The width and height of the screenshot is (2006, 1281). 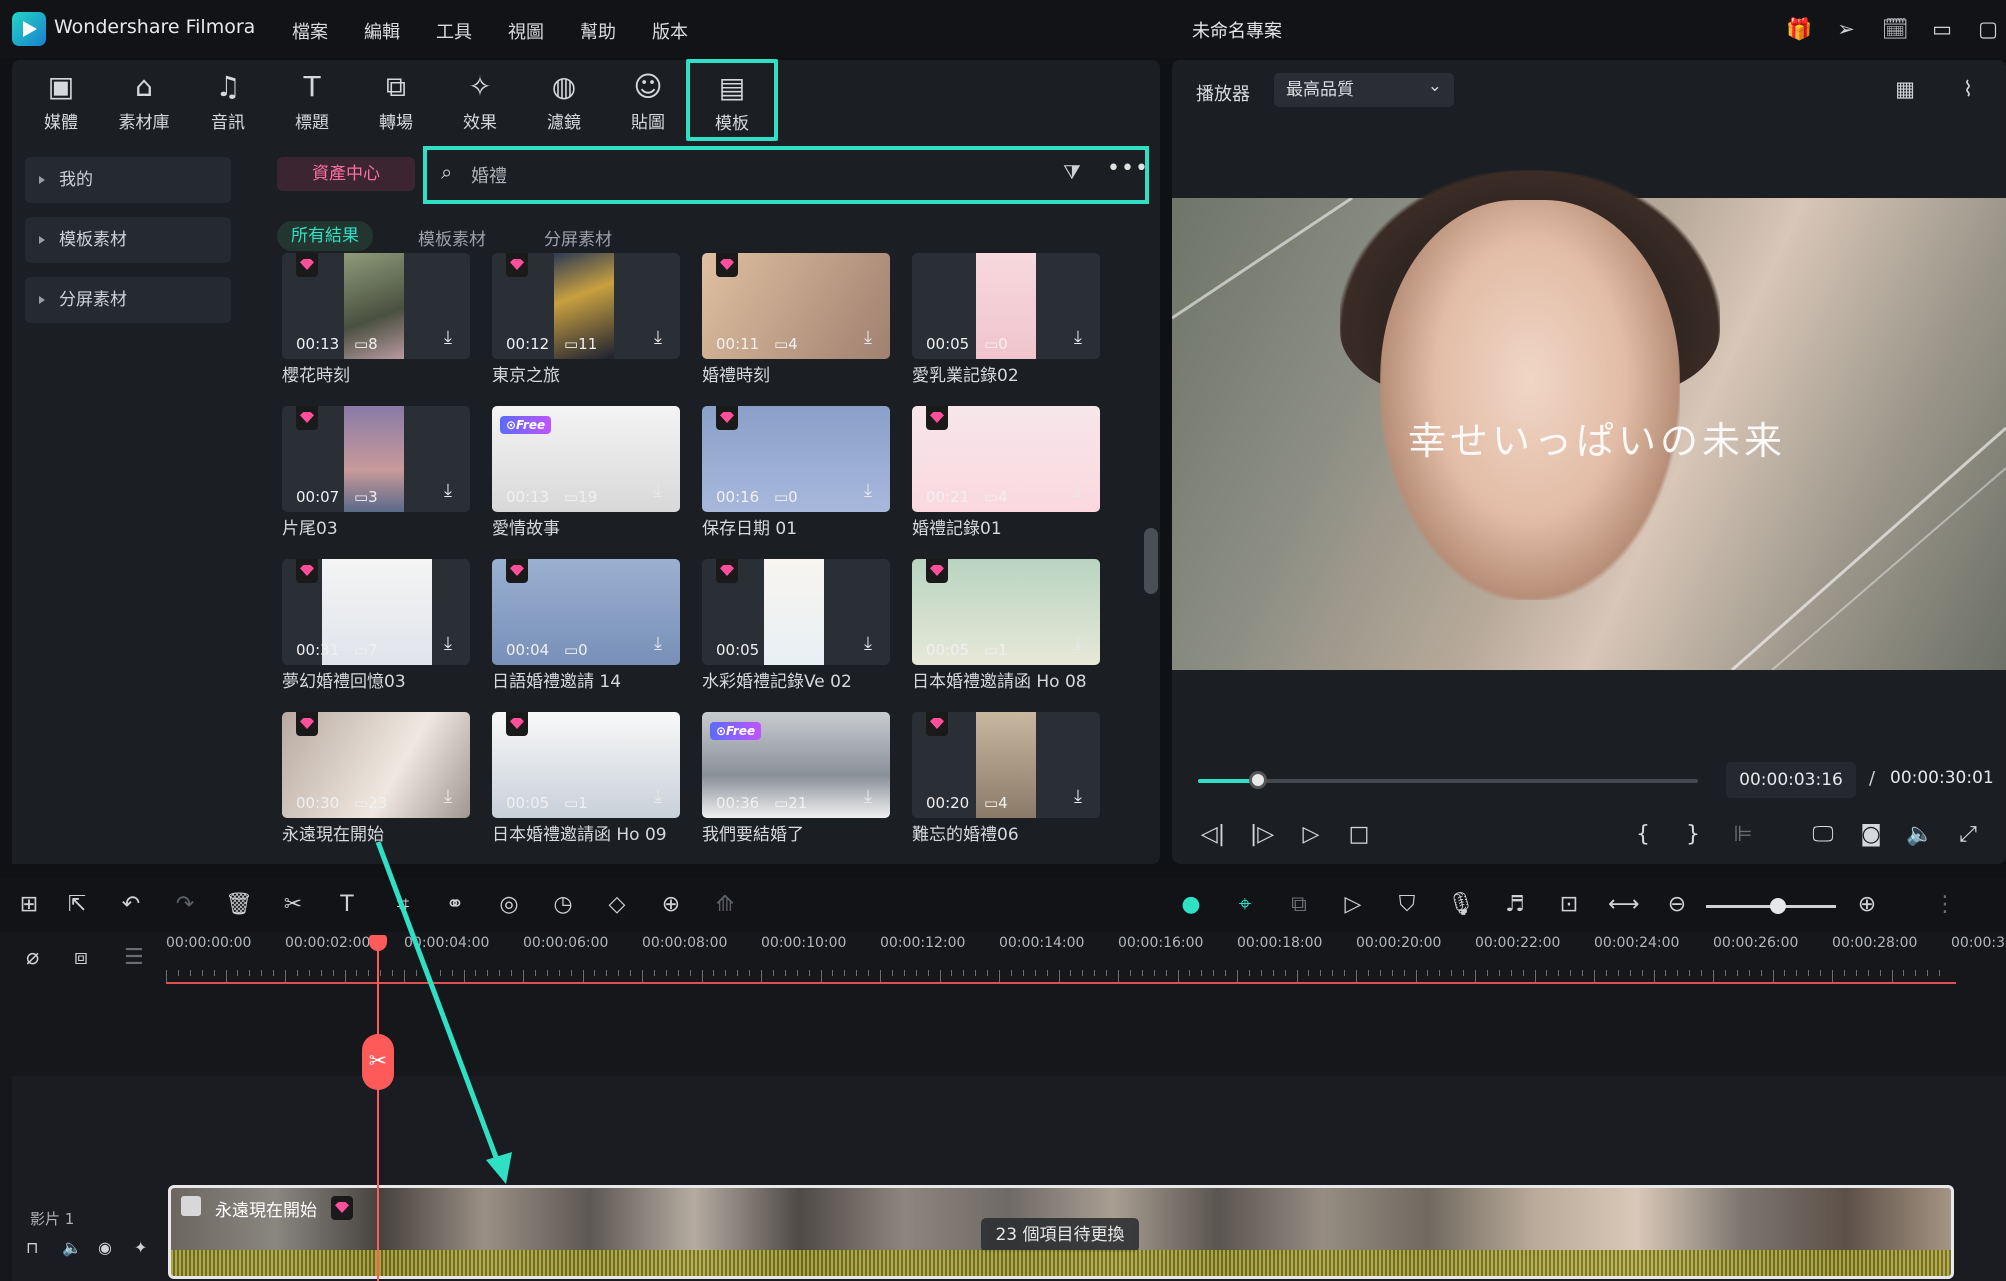 What do you see at coordinates (1823, 835) in the screenshot?
I see `display-icon: 🖵` at bounding box center [1823, 835].